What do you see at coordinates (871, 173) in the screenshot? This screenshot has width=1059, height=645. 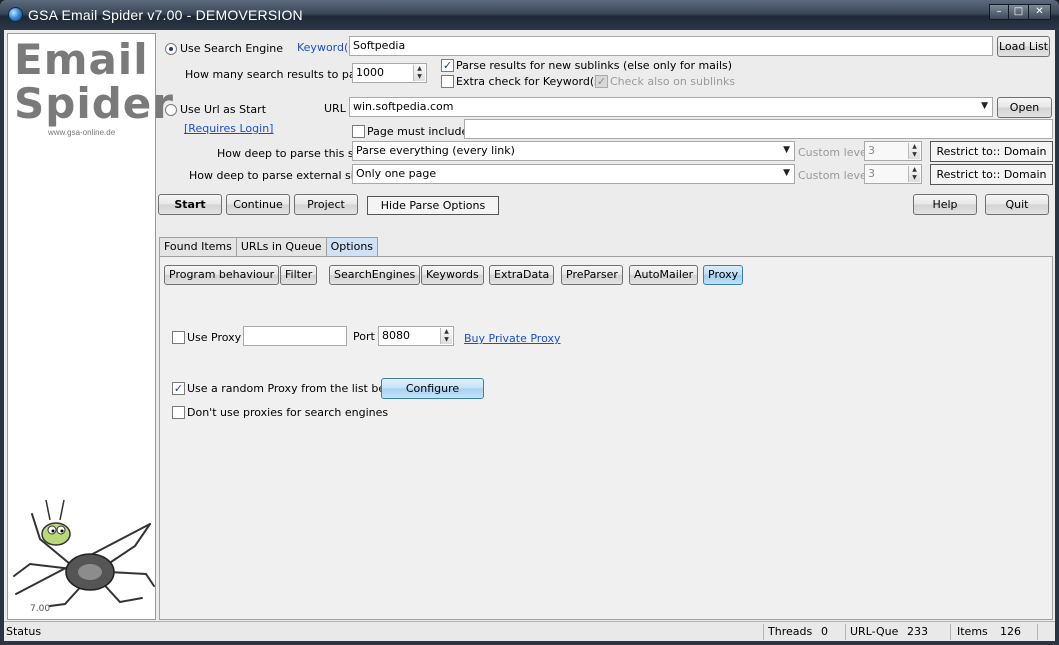 I see `custom-level-ext-value: 3` at bounding box center [871, 173].